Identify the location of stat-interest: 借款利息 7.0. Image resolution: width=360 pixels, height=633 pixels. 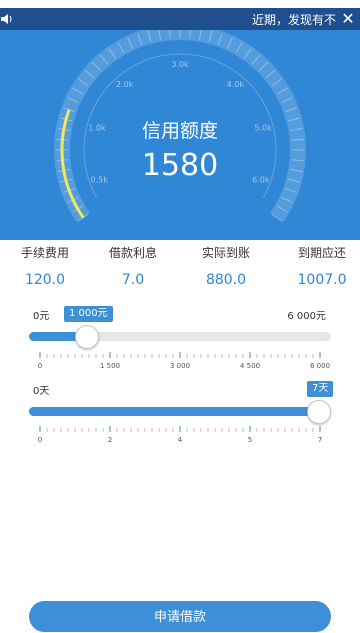
(133, 266).